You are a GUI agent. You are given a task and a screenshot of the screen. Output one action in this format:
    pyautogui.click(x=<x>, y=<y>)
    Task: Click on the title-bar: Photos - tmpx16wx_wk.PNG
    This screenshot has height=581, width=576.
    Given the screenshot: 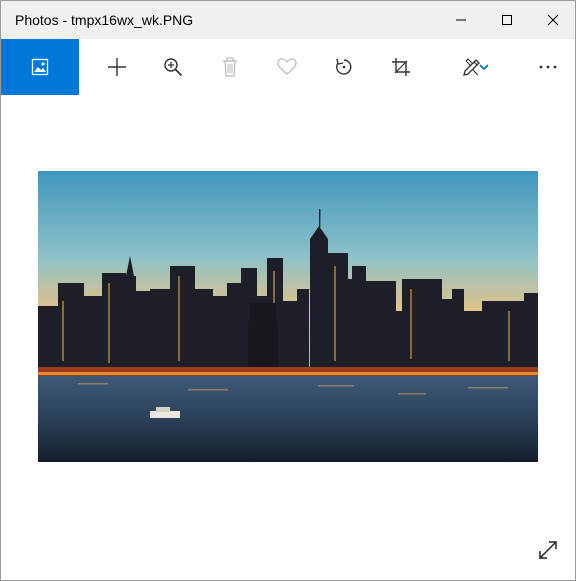 What is the action you would take?
    pyautogui.click(x=288, y=20)
    